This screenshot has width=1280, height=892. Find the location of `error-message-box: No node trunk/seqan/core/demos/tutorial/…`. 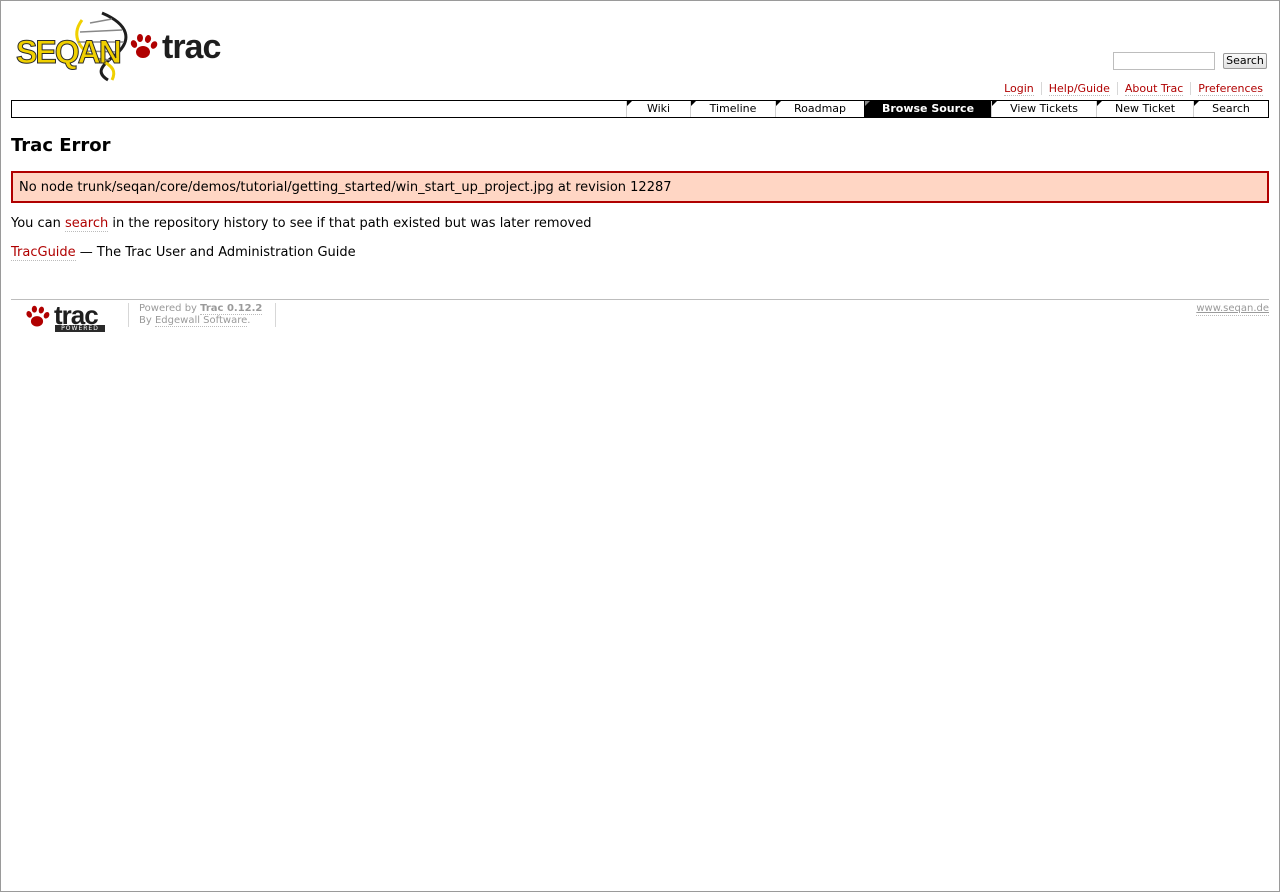

error-message-box: No node trunk/seqan/core/demos/tutorial/… is located at coordinates (640, 187).